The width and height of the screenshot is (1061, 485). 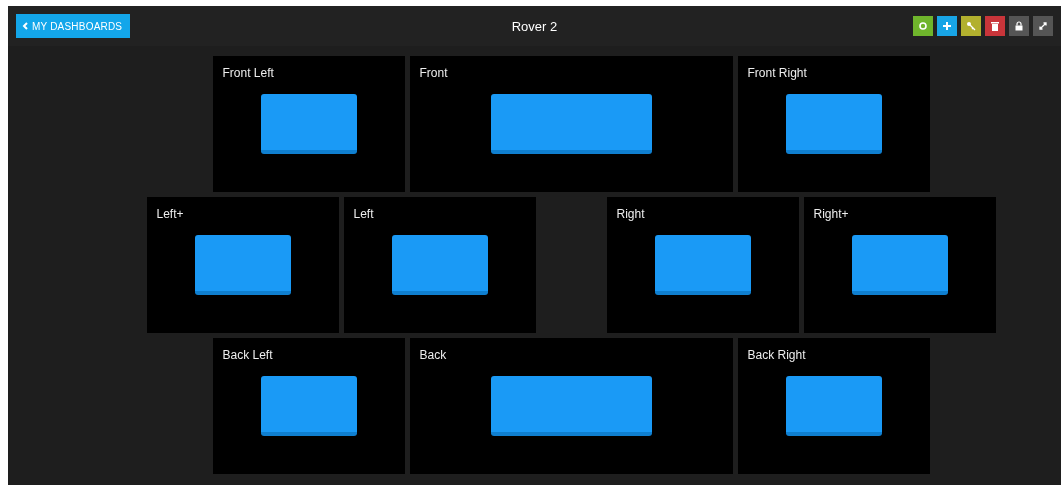 I want to click on dashboard-title: Rover 2, so click(x=534, y=26).